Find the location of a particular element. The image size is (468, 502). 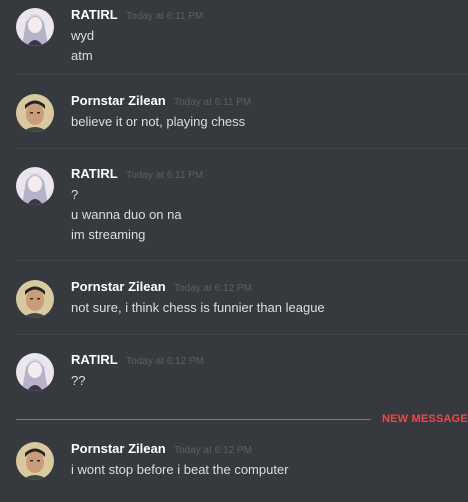

new-messages-rule is located at coordinates (193, 419).